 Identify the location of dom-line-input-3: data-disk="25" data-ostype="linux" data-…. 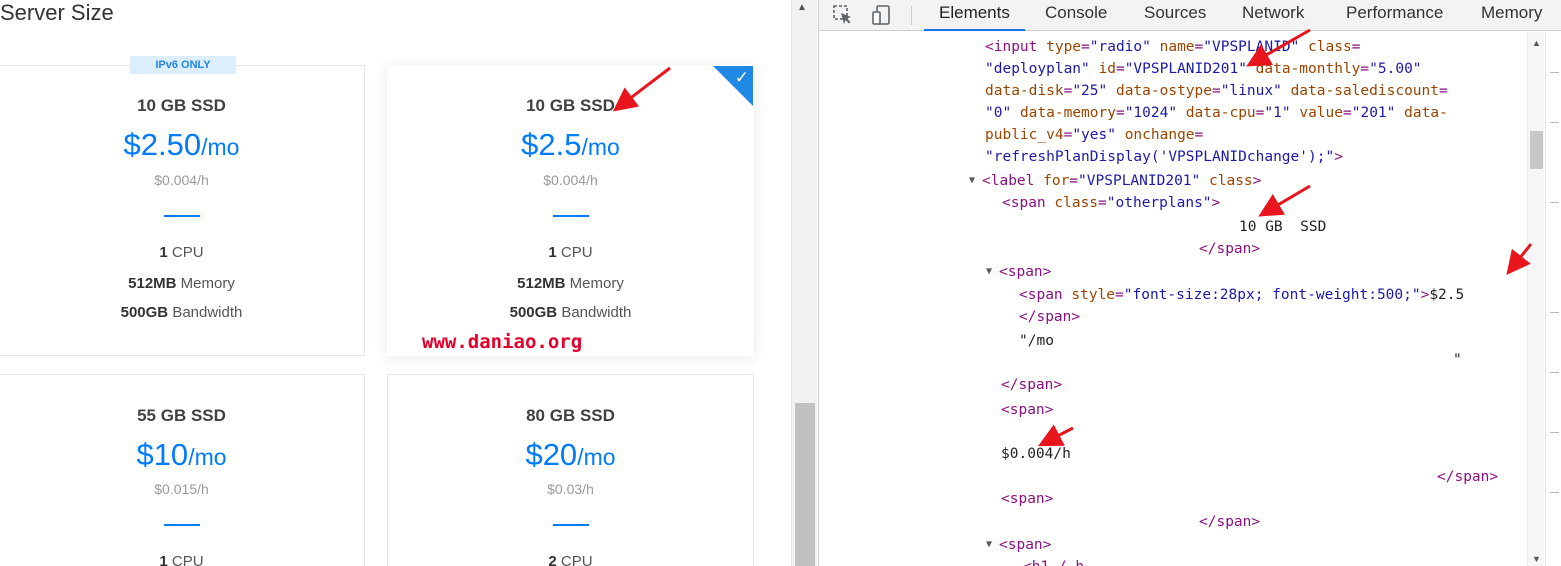
(1216, 91).